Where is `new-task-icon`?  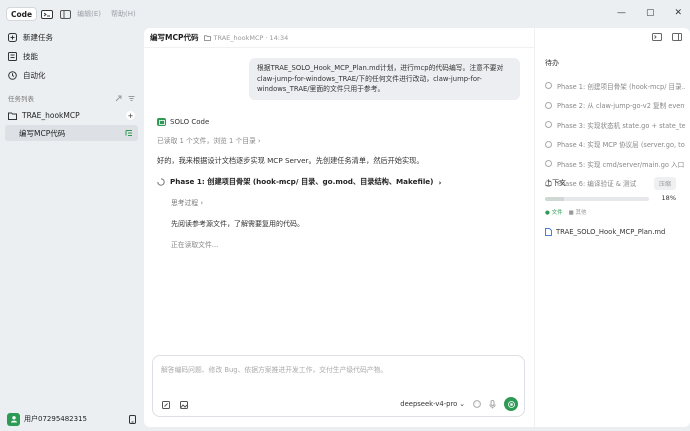 new-task-icon is located at coordinates (12, 37).